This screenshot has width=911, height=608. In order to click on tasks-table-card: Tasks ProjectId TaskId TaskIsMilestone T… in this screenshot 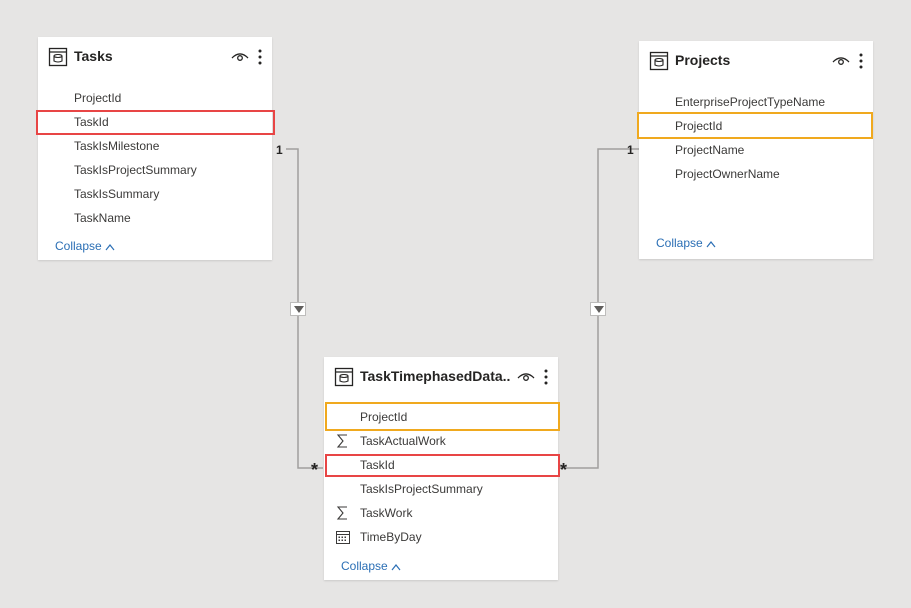, I will do `click(155, 148)`.